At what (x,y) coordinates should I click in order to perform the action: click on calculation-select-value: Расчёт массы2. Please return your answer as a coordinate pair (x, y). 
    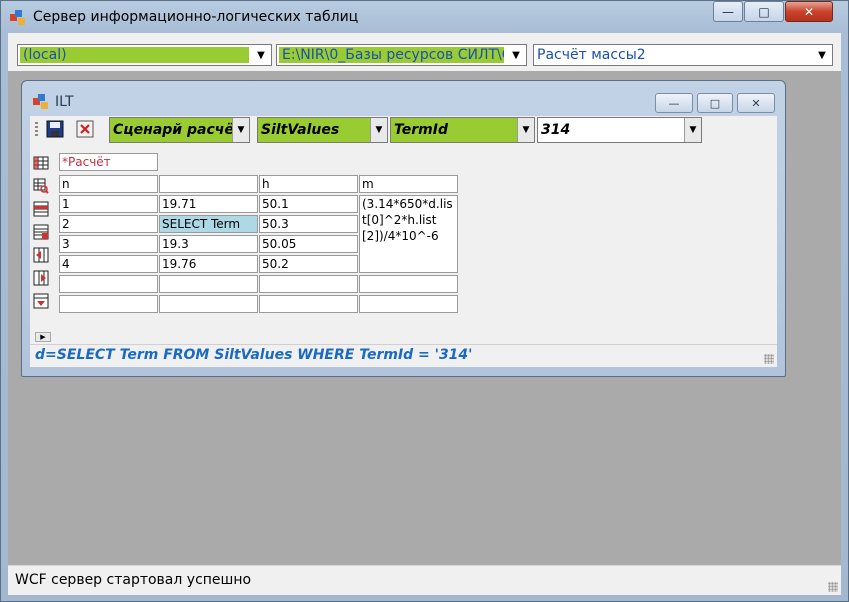
    Looking at the image, I should click on (591, 55).